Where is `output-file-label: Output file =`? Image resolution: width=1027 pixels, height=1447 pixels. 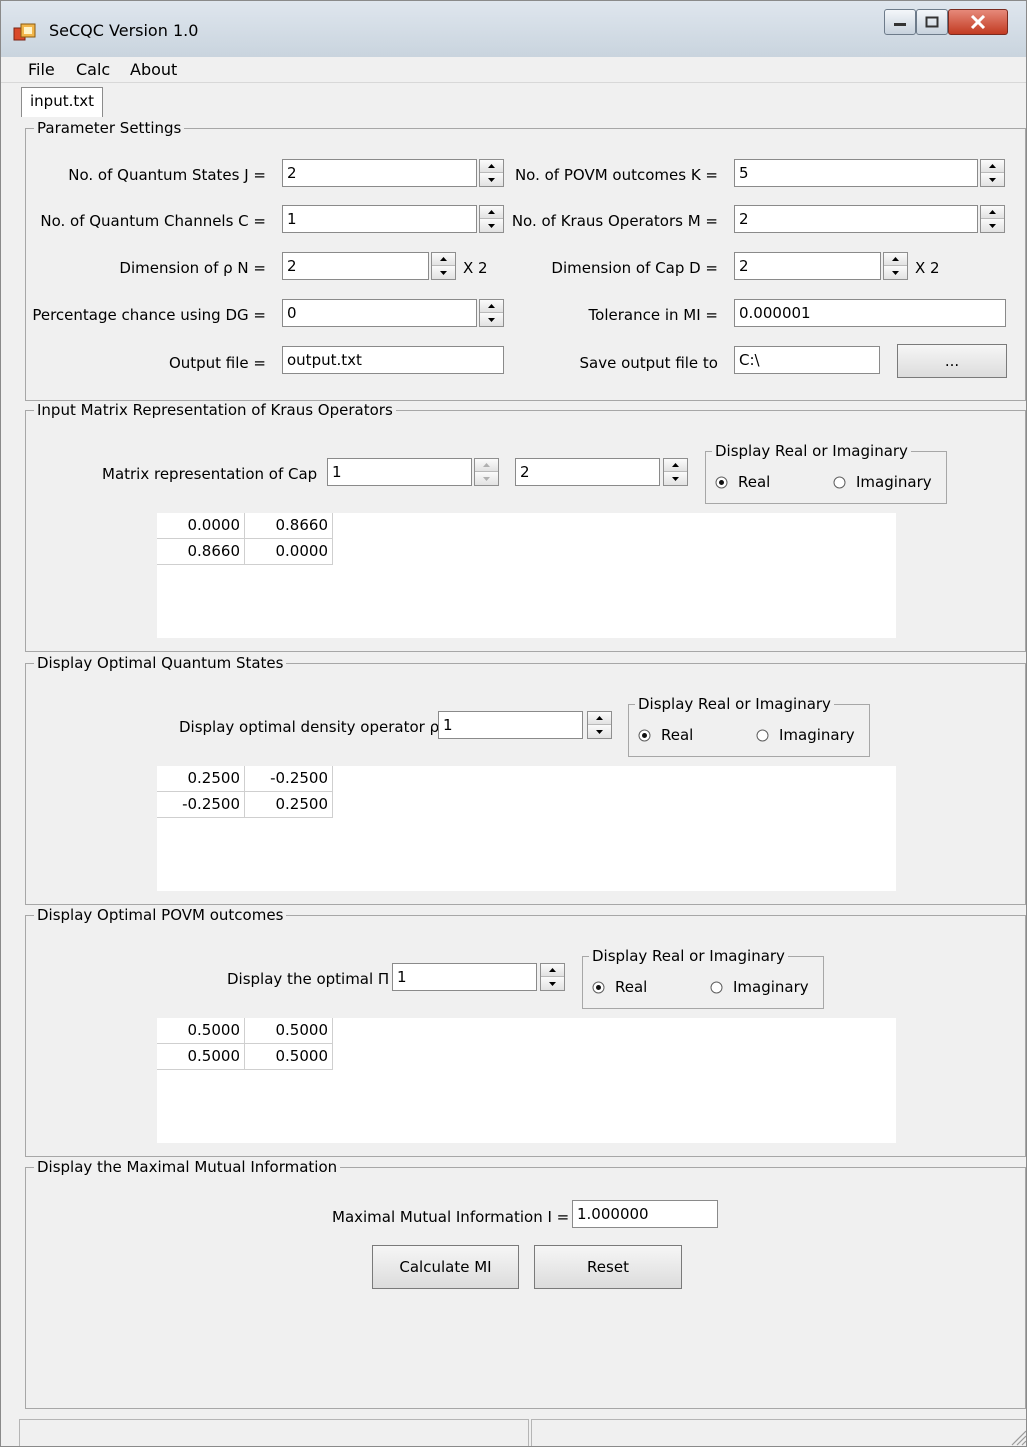 output-file-label: Output file = is located at coordinates (217, 363).